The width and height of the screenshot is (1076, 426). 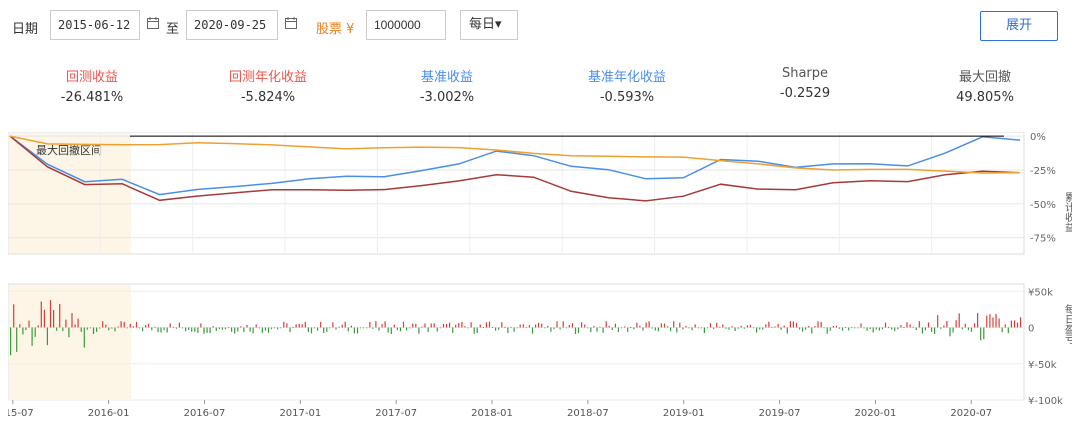 I want to click on x-tick-label: 2018-01, so click(x=492, y=413).